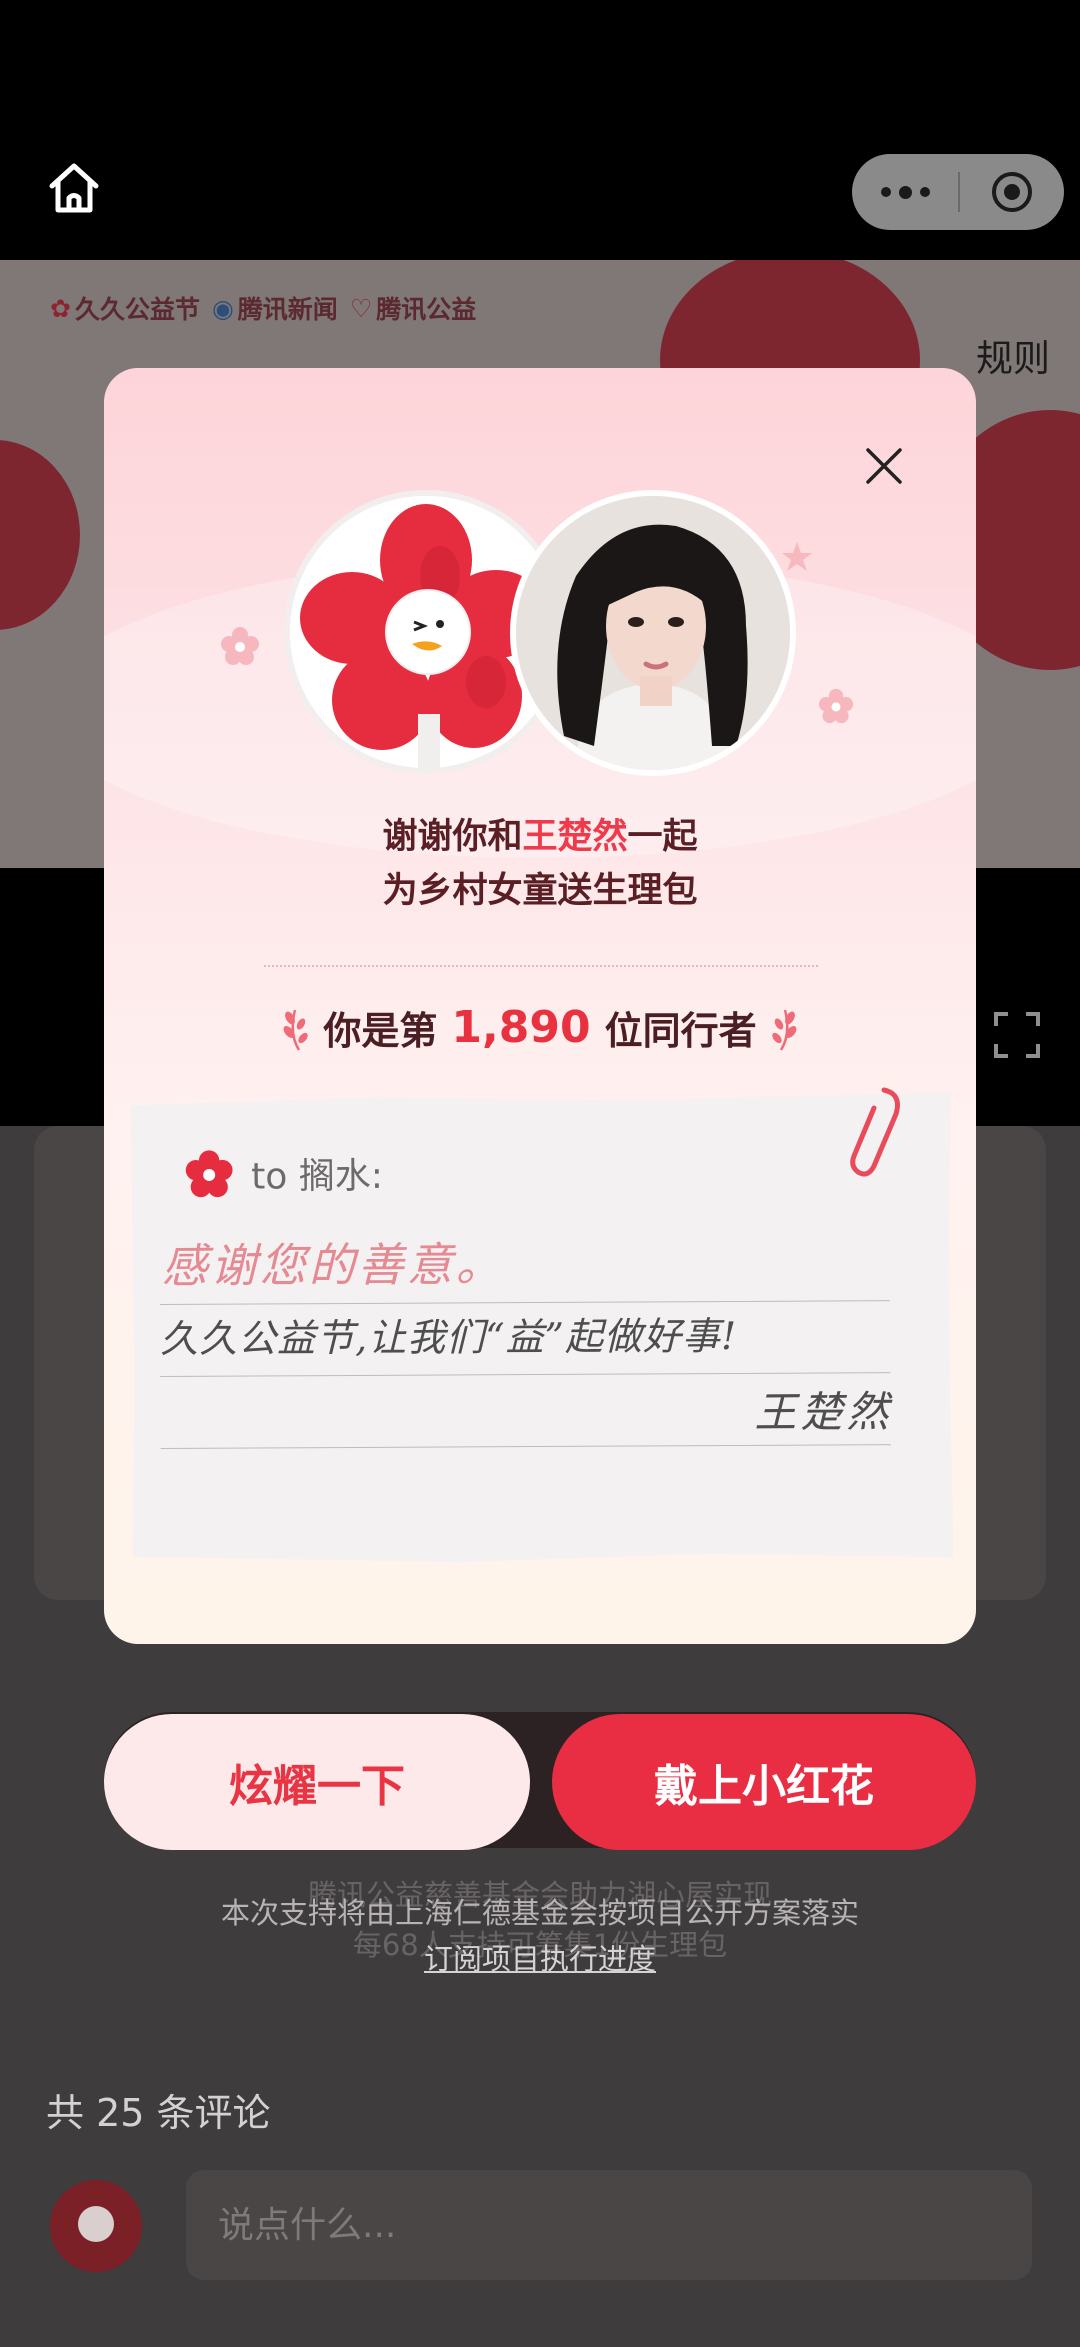 The height and width of the screenshot is (2347, 1080). What do you see at coordinates (426, 309) in the screenshot?
I see `brand-tencent-charity: 腾讯公益` at bounding box center [426, 309].